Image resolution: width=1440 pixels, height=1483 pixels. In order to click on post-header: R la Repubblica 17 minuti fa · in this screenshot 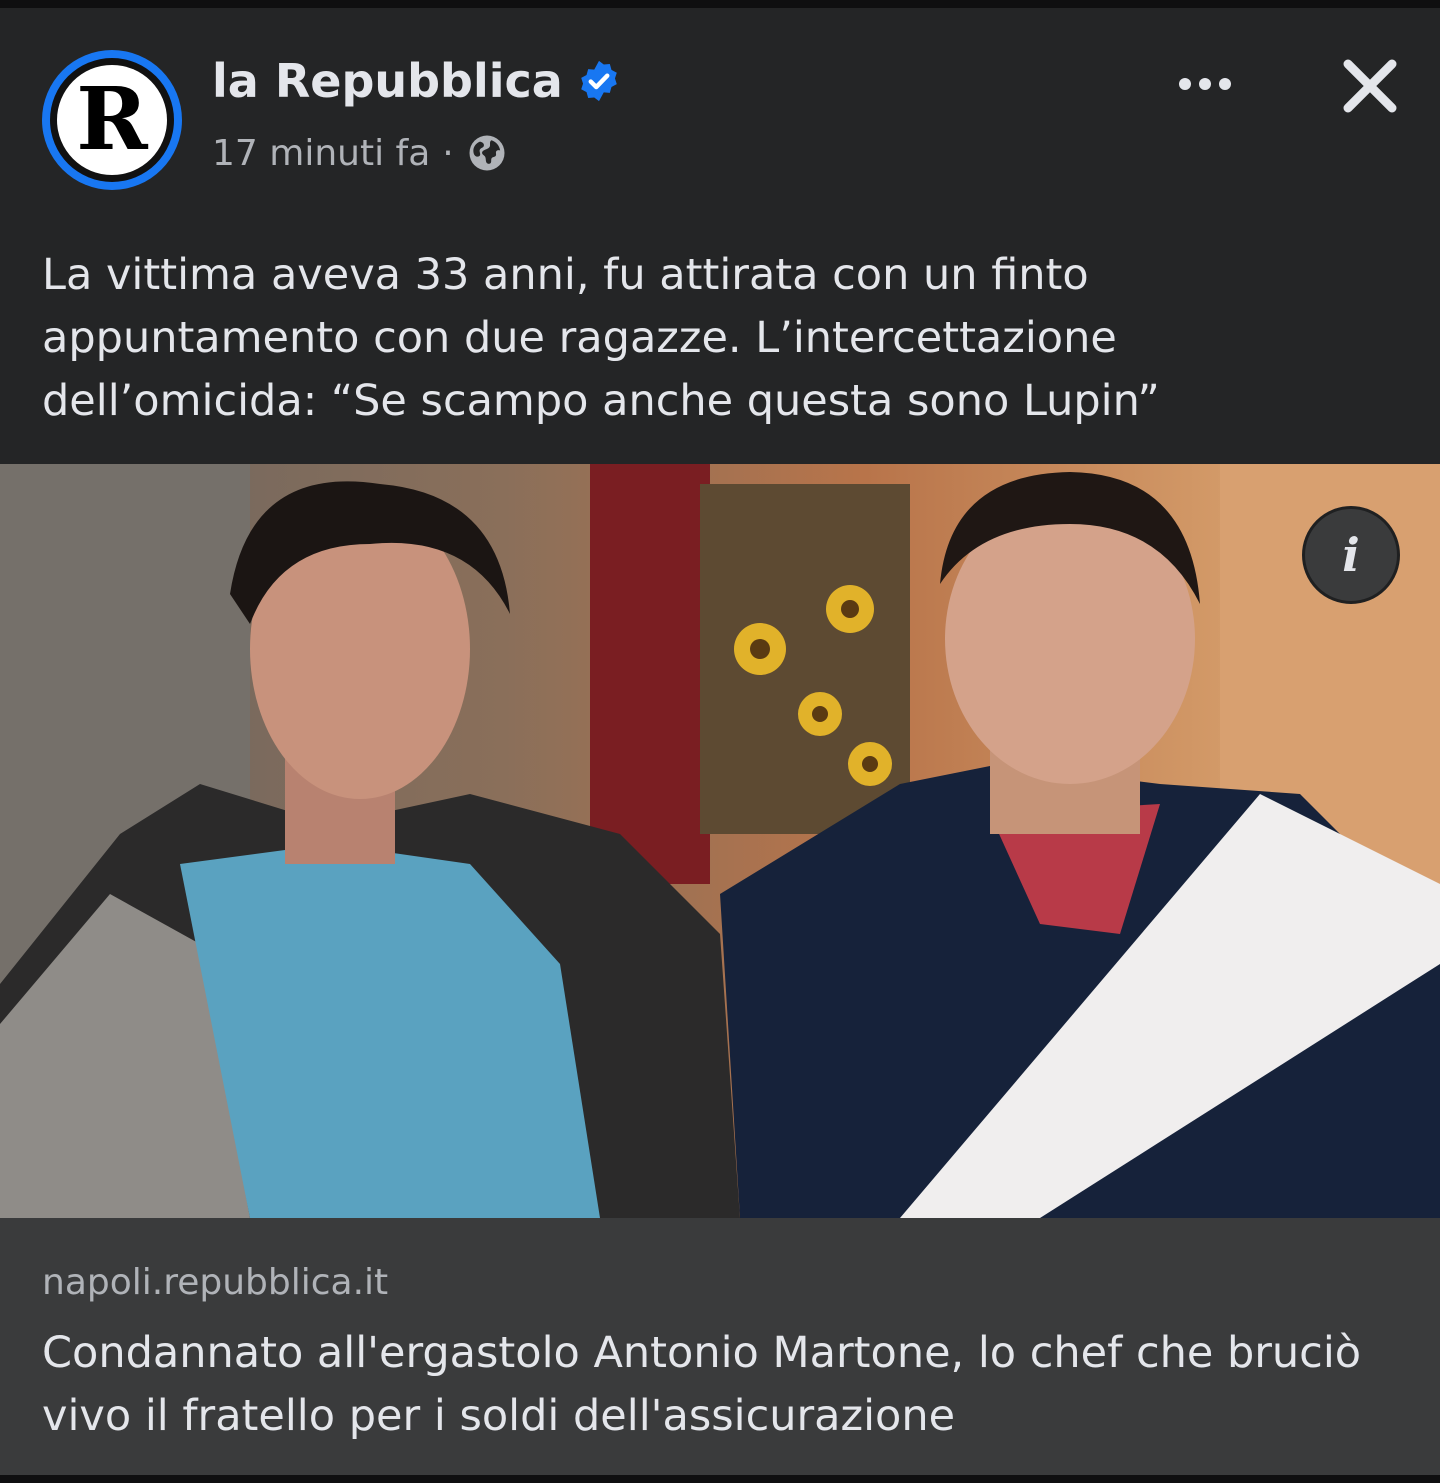, I will do `click(720, 108)`.